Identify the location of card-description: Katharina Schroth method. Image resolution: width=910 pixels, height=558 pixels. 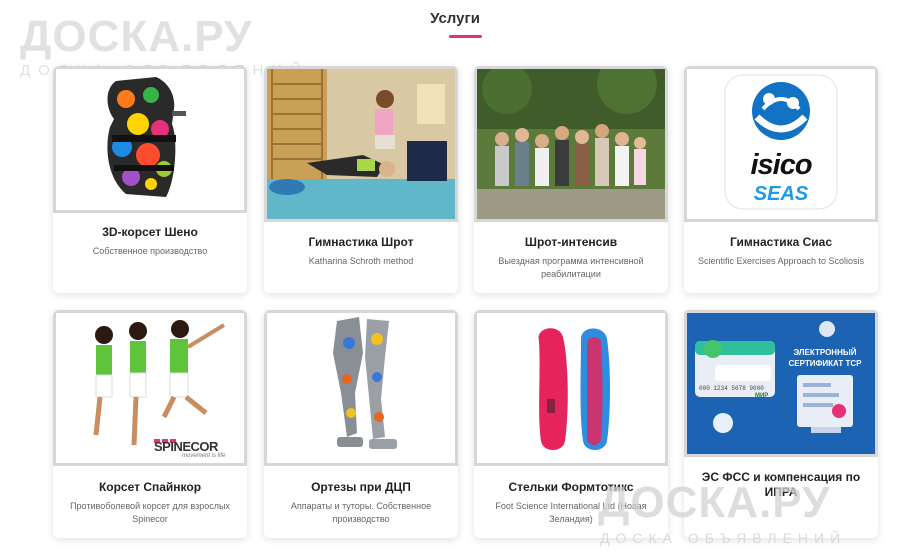
(361, 261).